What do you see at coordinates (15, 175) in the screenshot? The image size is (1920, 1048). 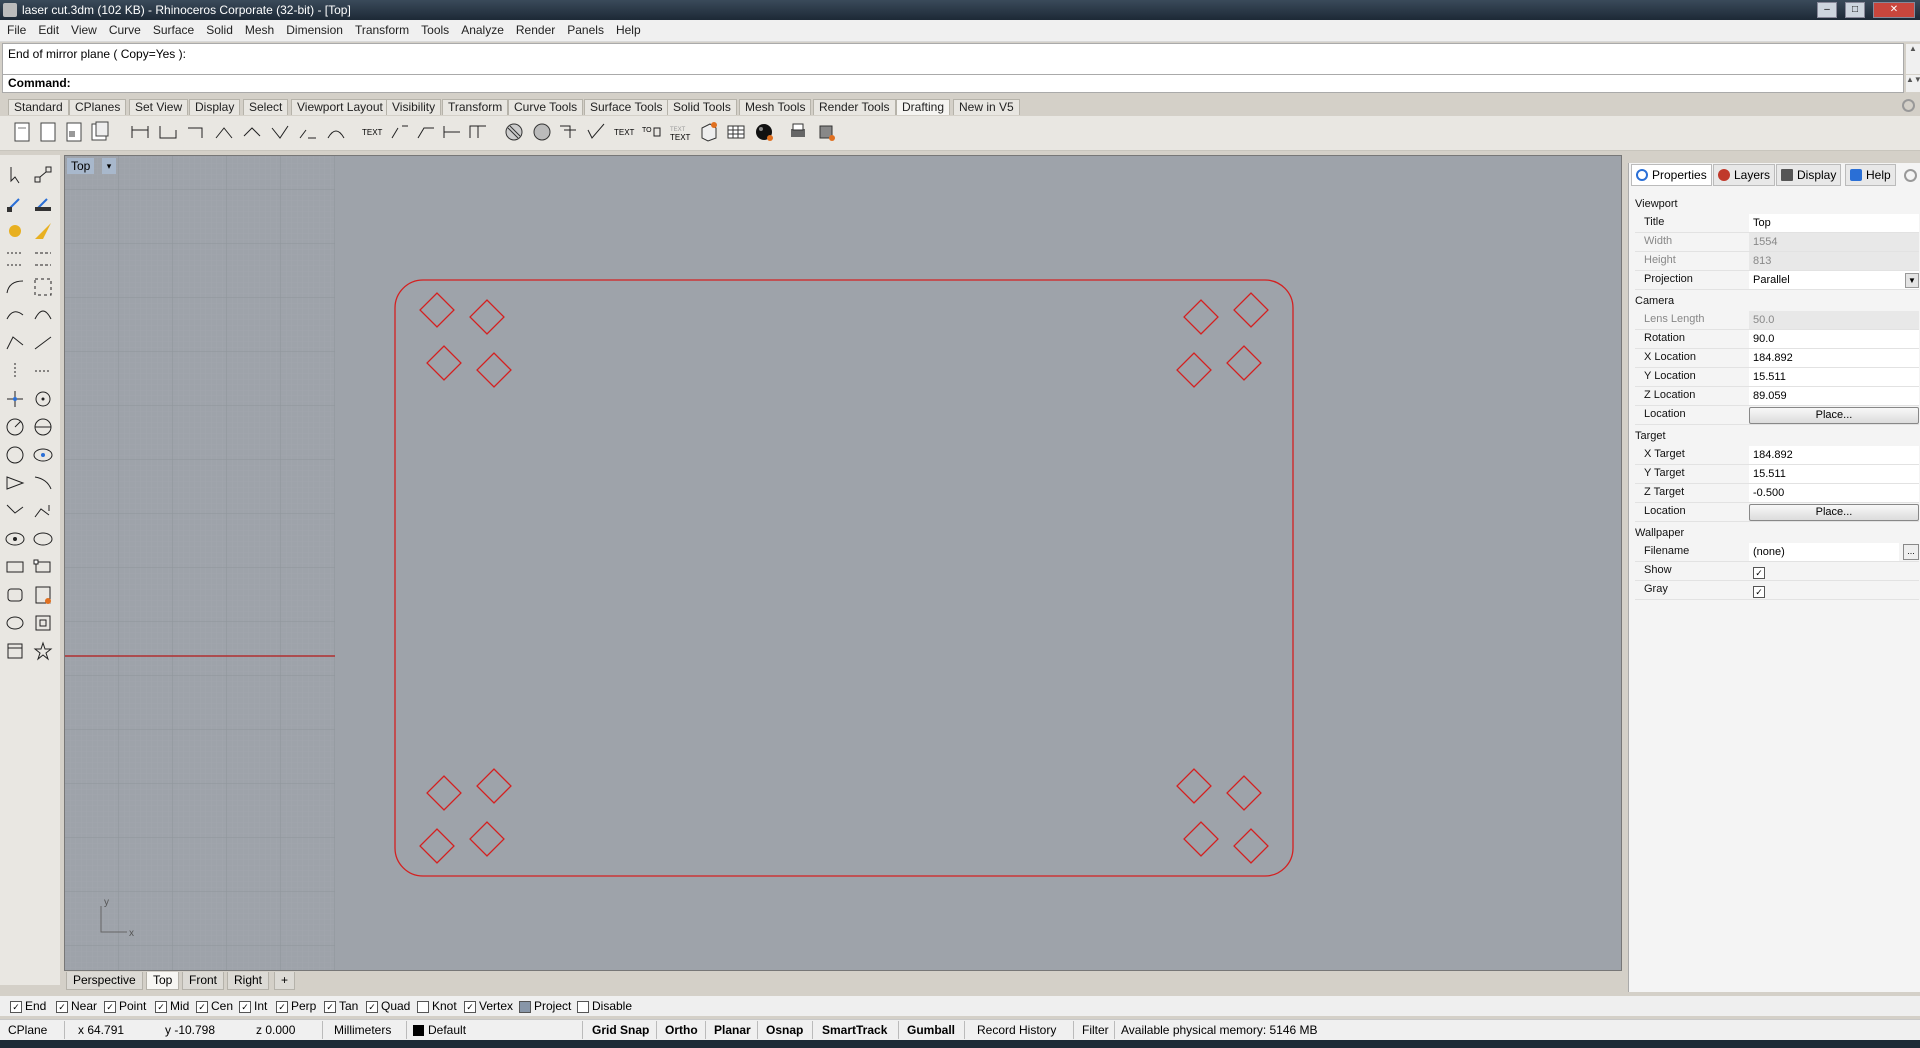 I see `select-arrow-icon` at bounding box center [15, 175].